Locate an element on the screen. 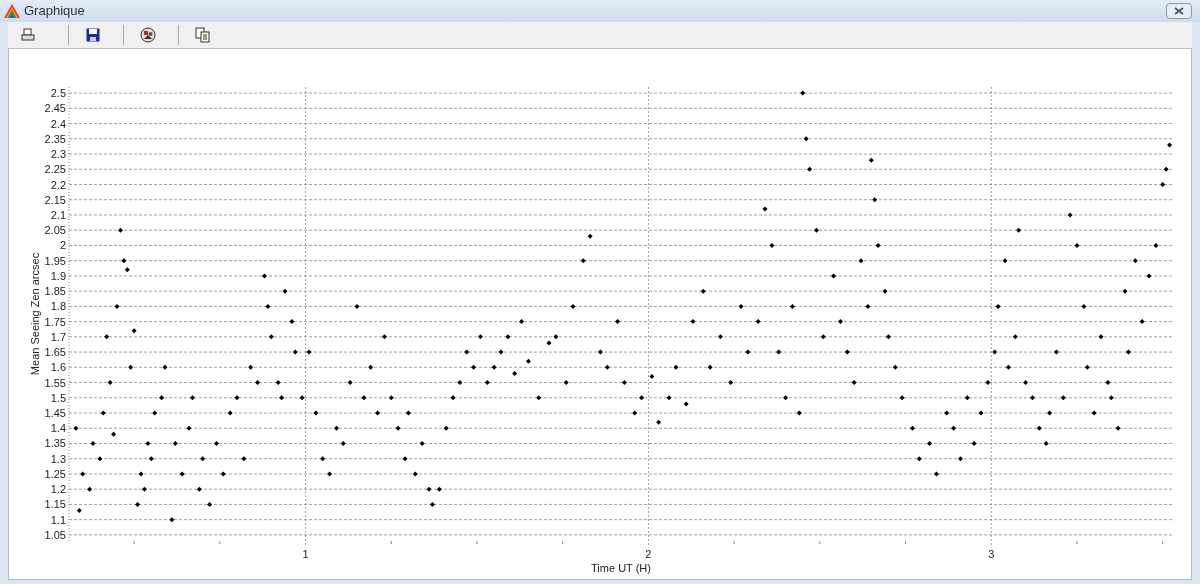 Image resolution: width=1200 pixels, height=584 pixels. tick-label: 1.4 is located at coordinates (58, 428).